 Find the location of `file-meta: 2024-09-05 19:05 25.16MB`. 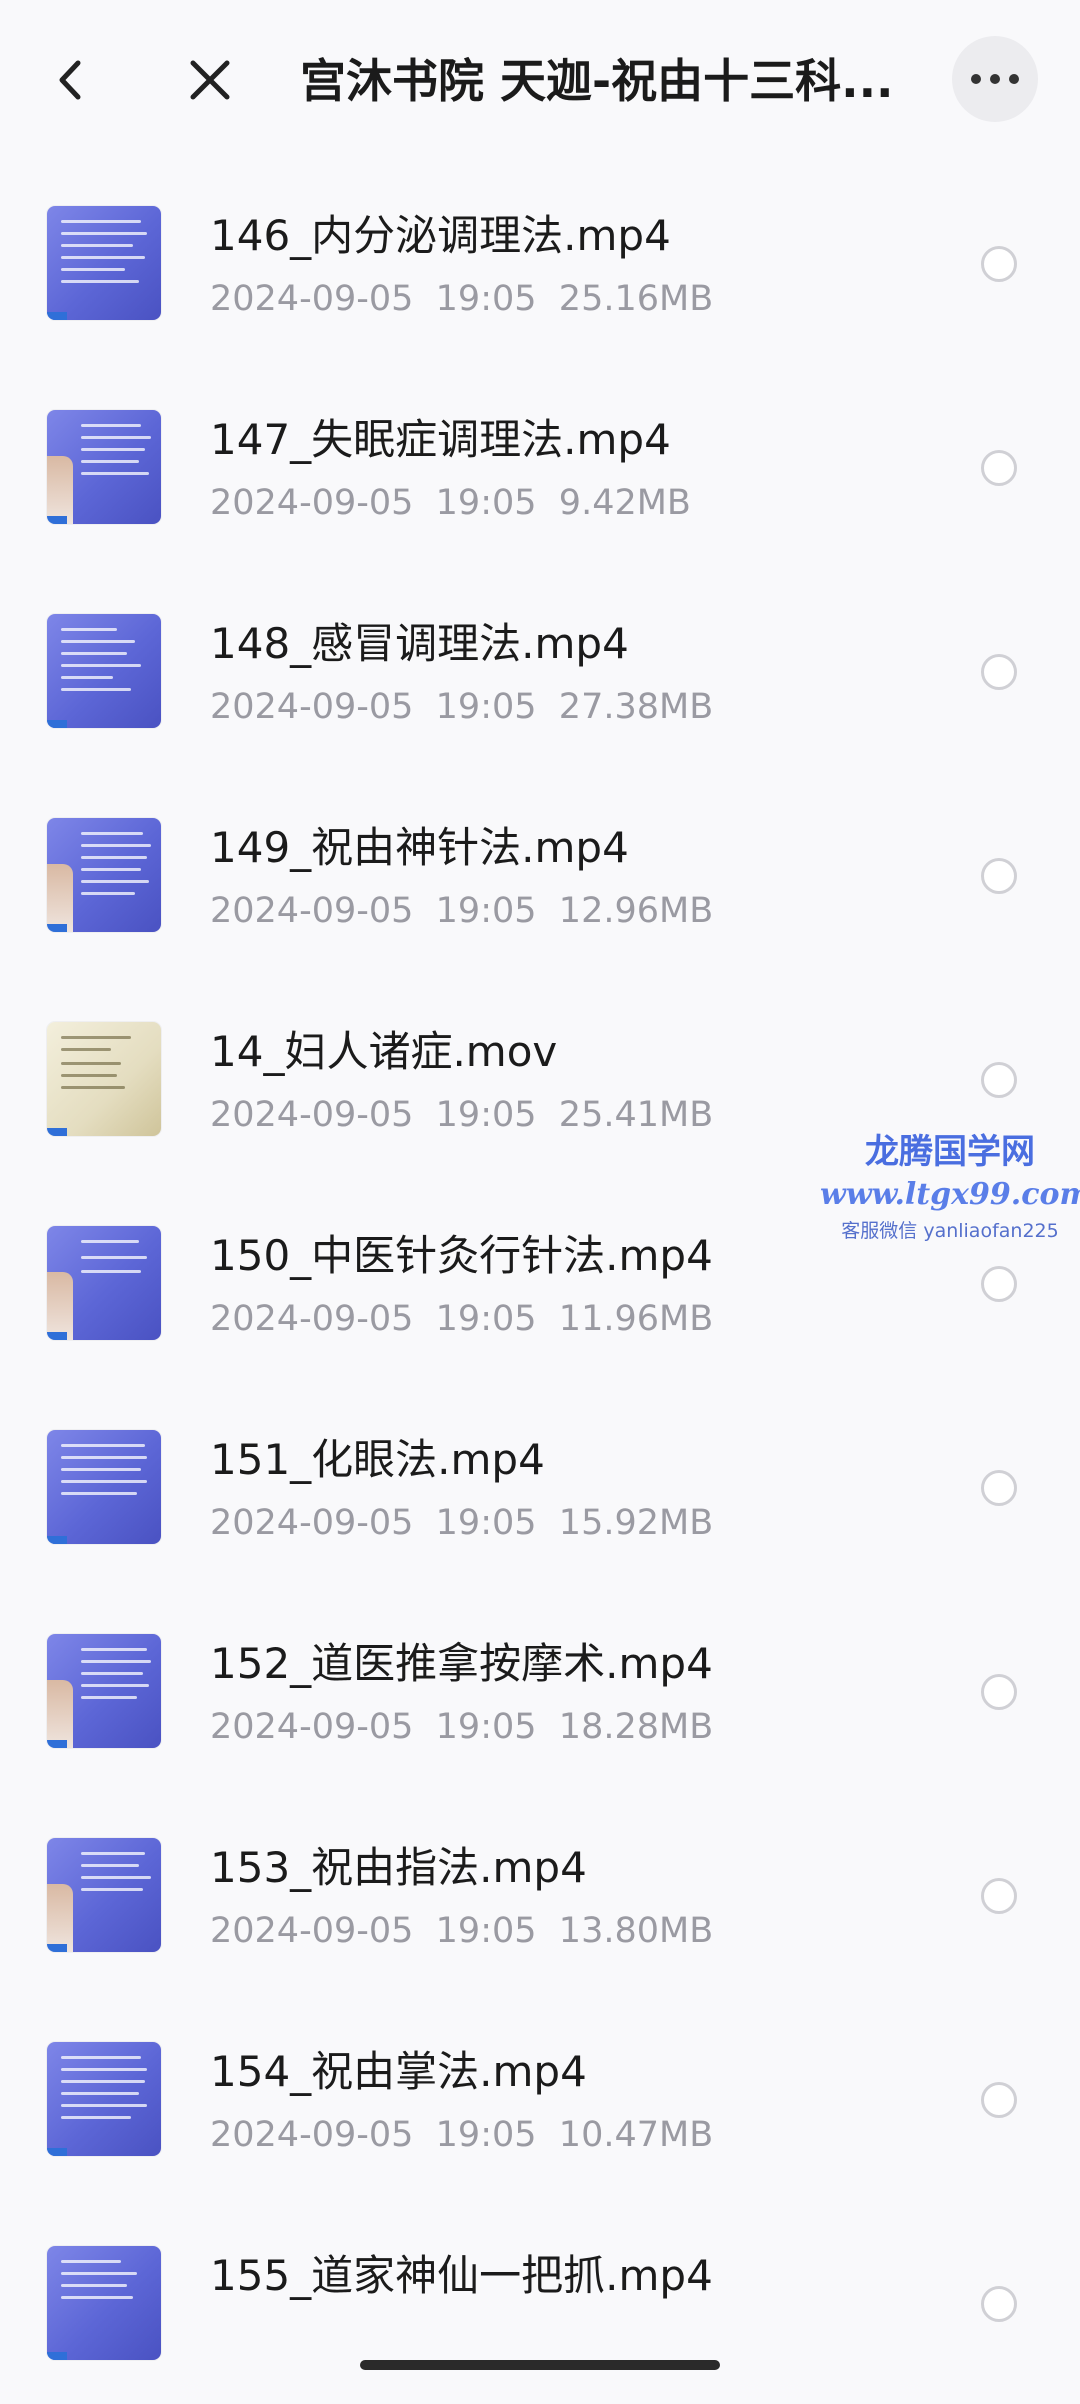

file-meta: 2024-09-05 19:05 25.16MB is located at coordinates (570, 299).